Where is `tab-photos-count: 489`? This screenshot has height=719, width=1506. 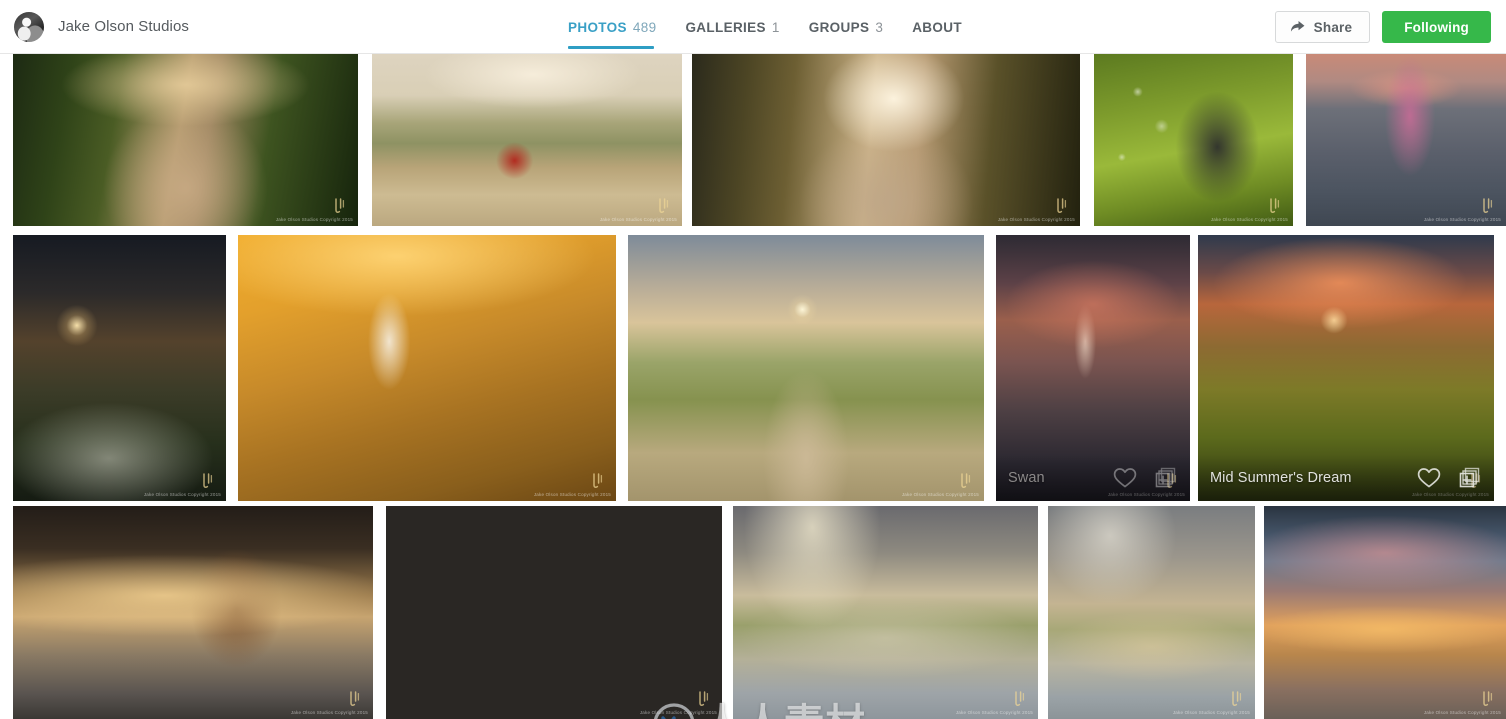 tab-photos-count: 489 is located at coordinates (644, 27).